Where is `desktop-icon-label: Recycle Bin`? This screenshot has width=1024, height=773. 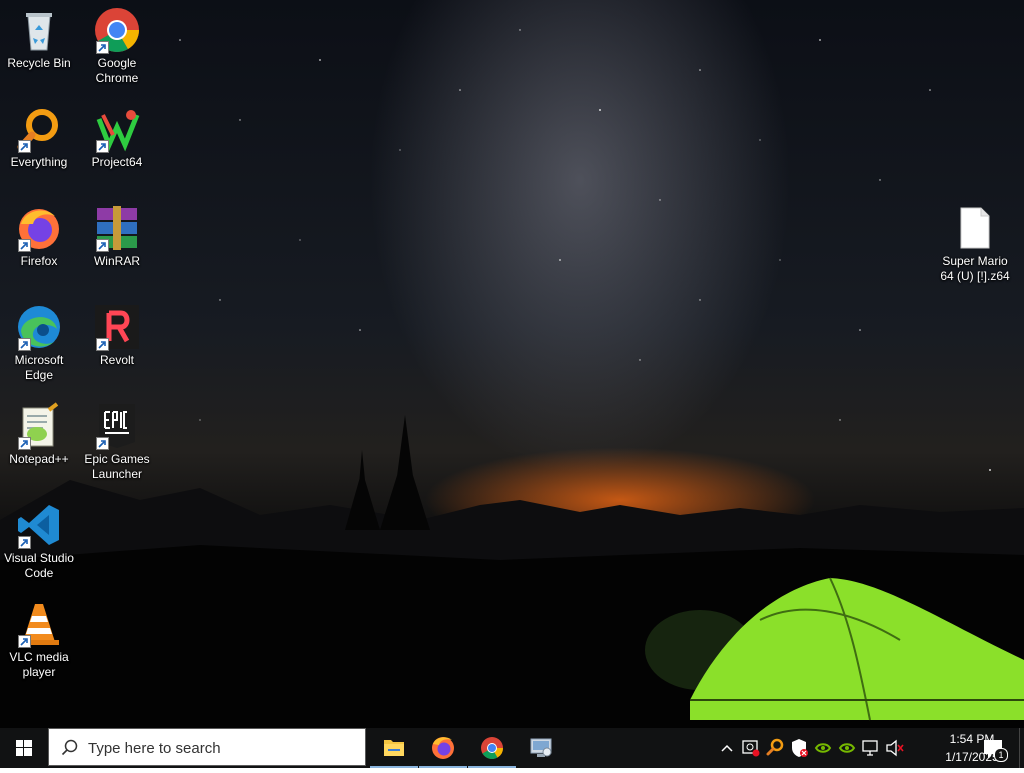 desktop-icon-label: Recycle Bin is located at coordinates (39, 63).